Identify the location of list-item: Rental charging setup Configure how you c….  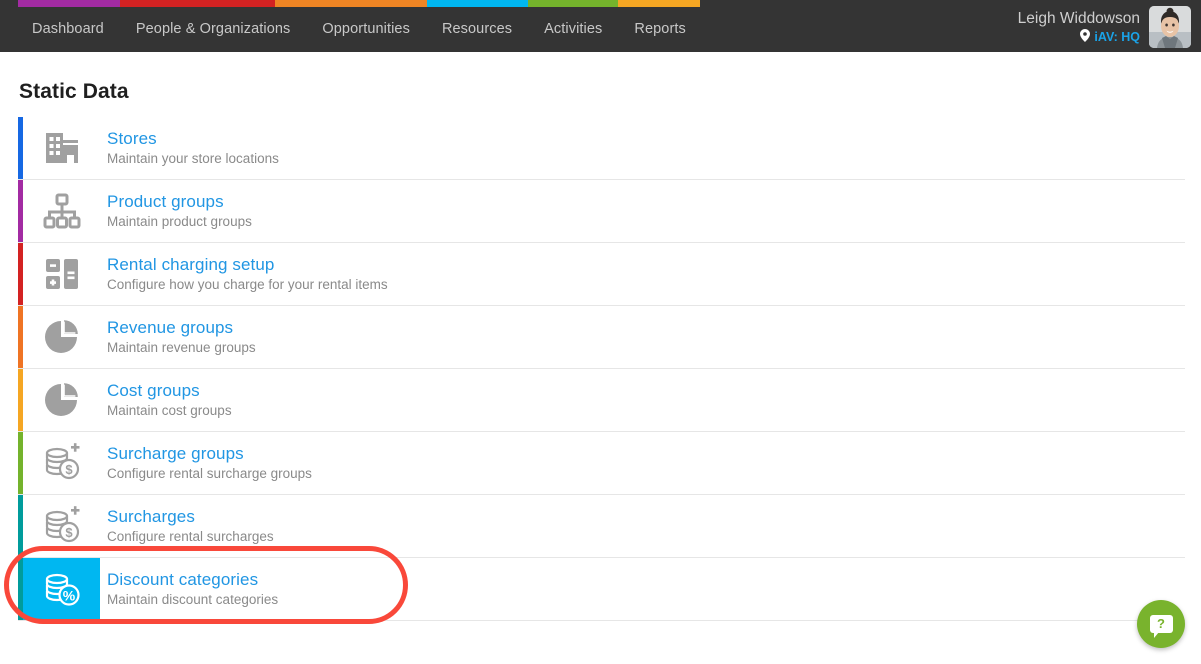
(601, 274).